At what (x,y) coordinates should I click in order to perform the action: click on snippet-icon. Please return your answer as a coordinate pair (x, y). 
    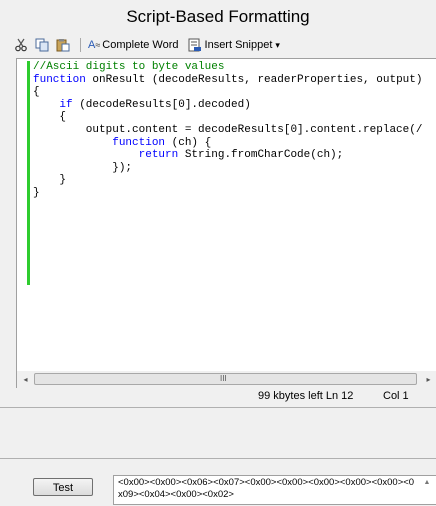
    Looking at the image, I should click on (194, 45).